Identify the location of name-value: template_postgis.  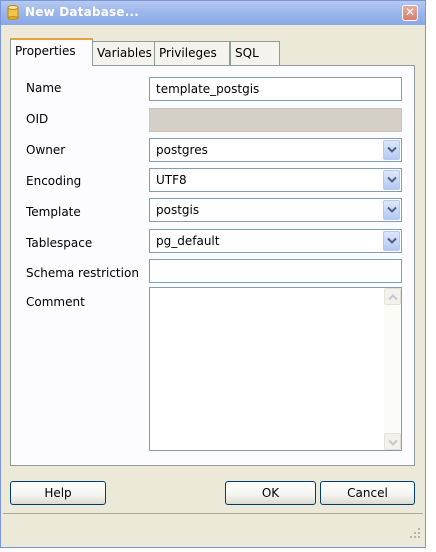
(208, 89).